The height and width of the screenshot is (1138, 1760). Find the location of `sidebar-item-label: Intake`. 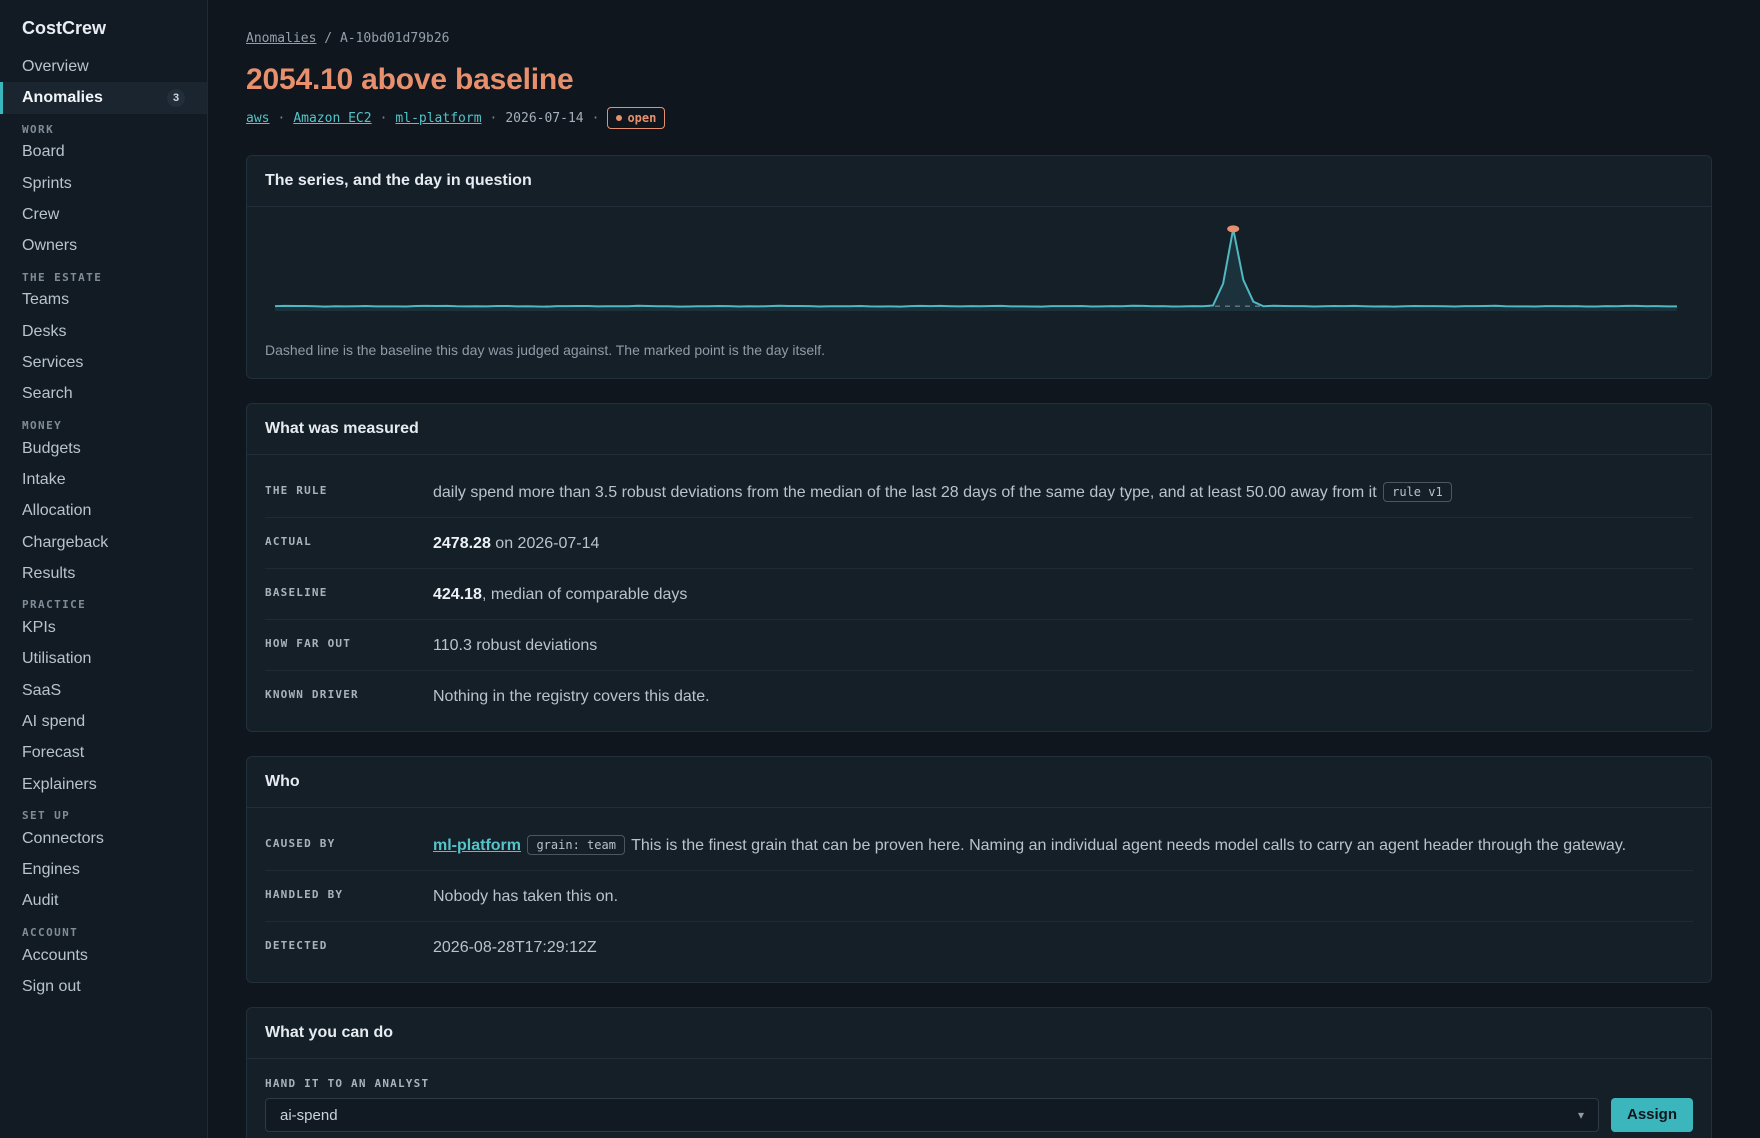

sidebar-item-label: Intake is located at coordinates (44, 479).